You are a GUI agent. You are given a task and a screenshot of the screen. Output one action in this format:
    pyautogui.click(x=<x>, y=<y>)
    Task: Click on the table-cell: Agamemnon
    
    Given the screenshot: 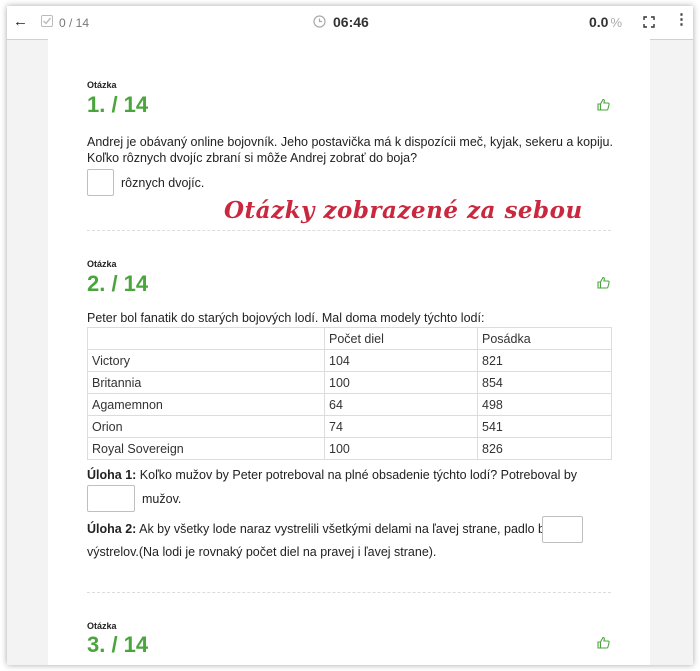 What is the action you would take?
    pyautogui.click(x=206, y=404)
    